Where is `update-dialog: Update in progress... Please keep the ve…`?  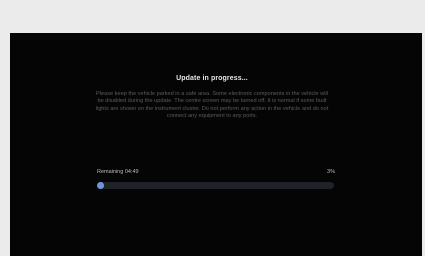
update-dialog: Update in progress... Please keep the ve… is located at coordinates (212, 97).